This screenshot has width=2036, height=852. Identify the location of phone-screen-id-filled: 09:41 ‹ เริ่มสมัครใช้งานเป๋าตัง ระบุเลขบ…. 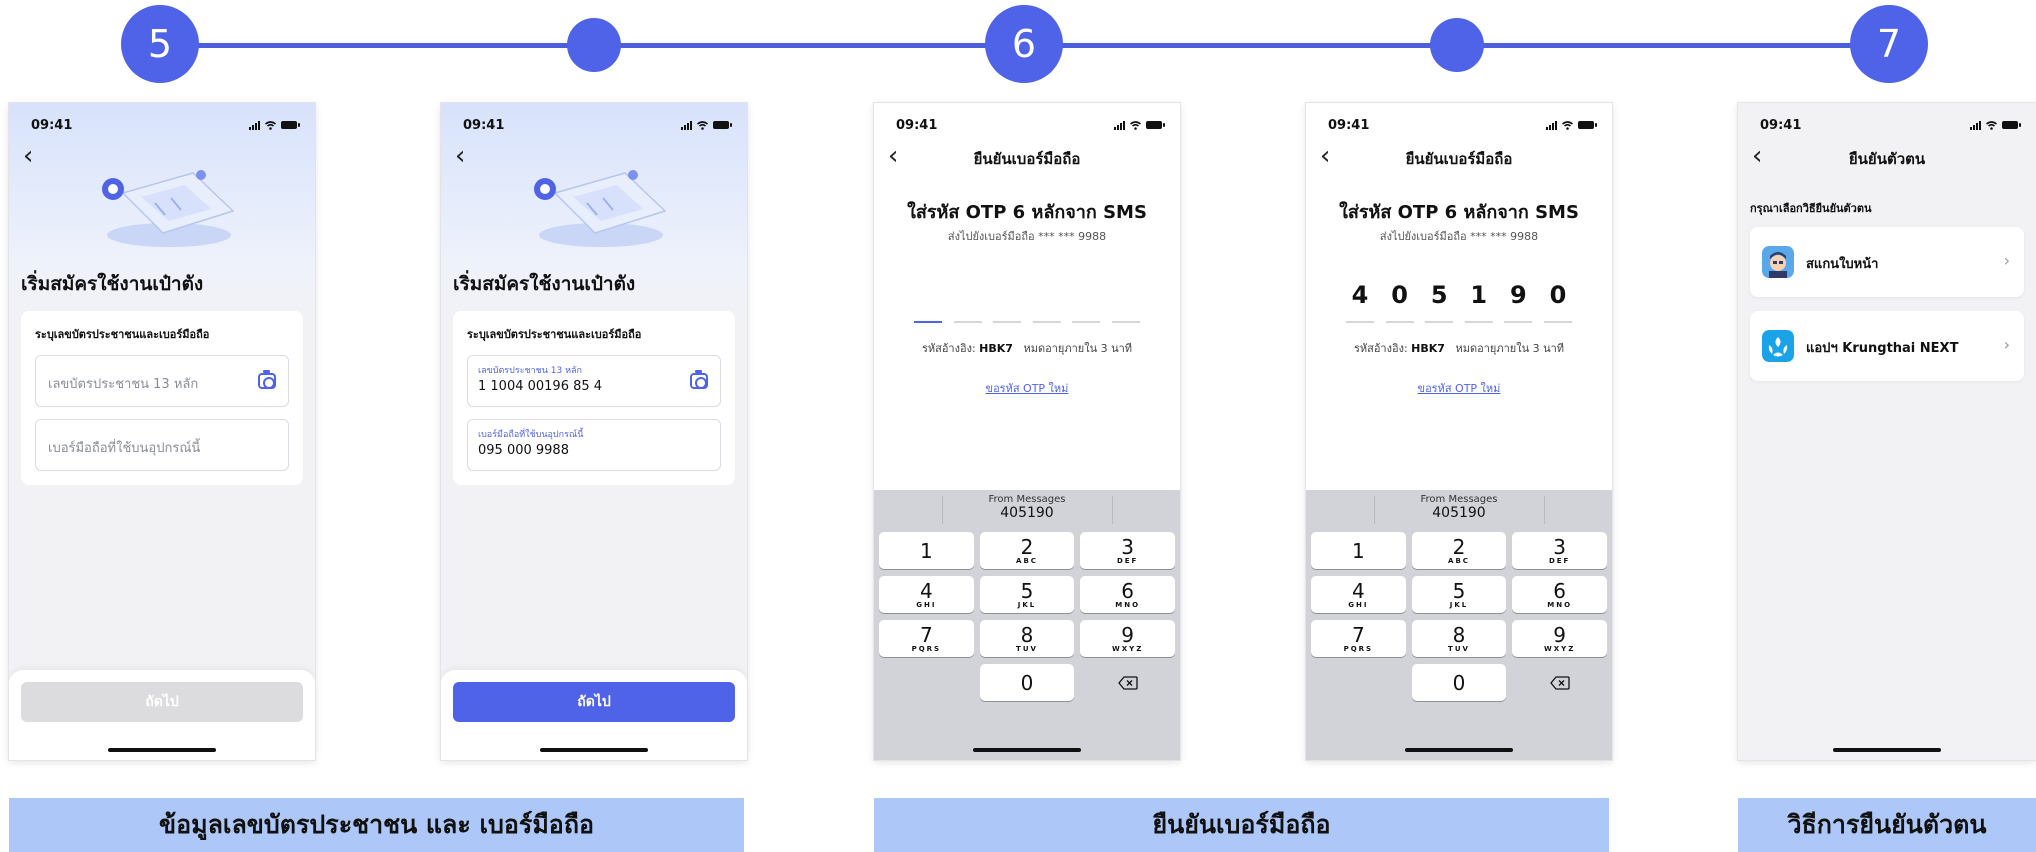
(594, 431).